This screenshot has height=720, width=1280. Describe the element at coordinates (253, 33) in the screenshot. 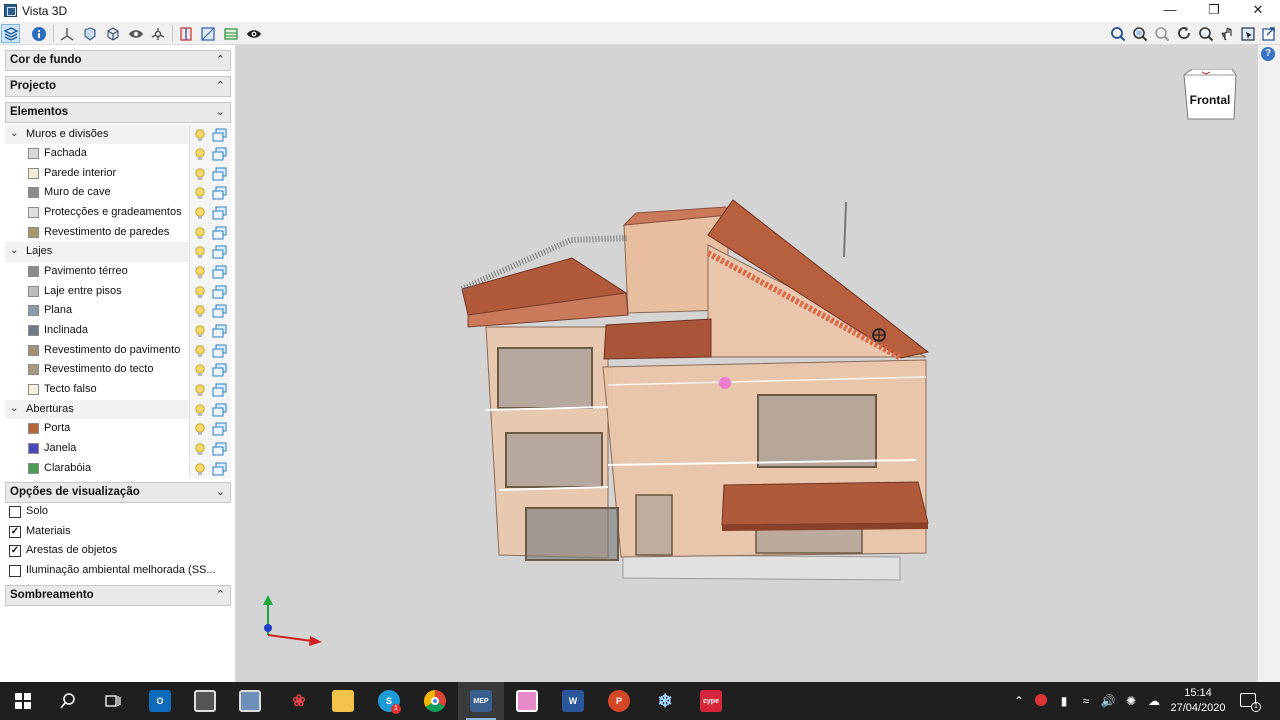

I see `visibility-icon` at that location.